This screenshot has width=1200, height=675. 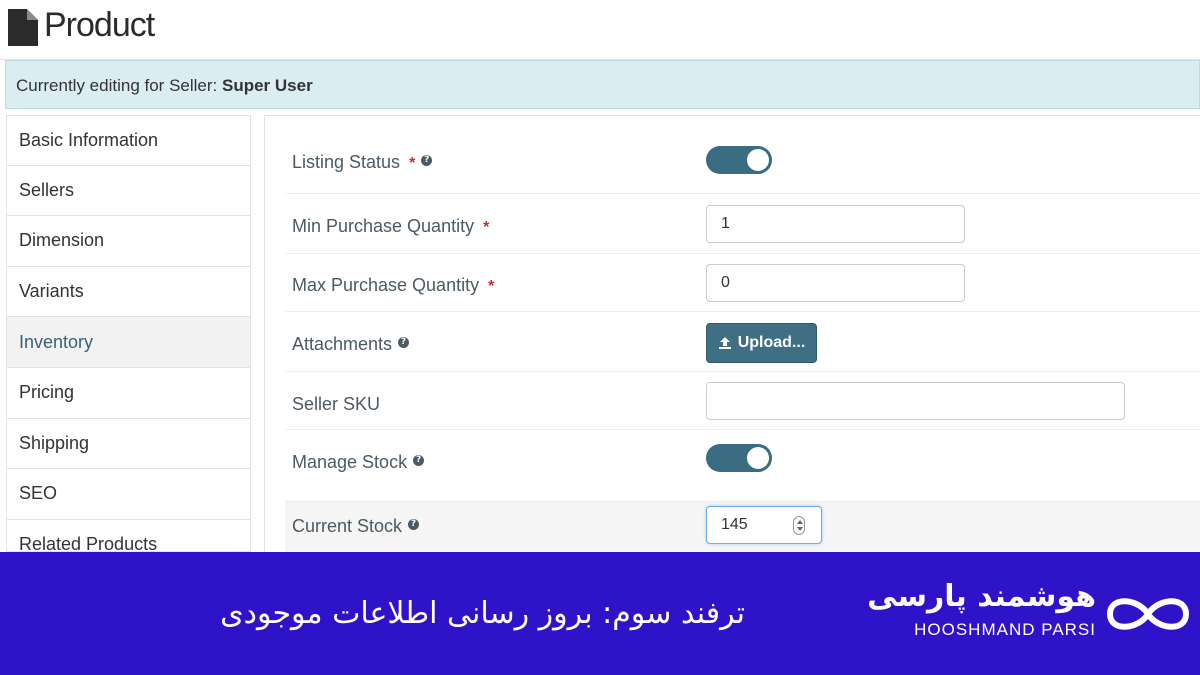 I want to click on brand-logo-text: هوشمند پارسی HOOSHMAND PARSI, so click(x=981, y=609).